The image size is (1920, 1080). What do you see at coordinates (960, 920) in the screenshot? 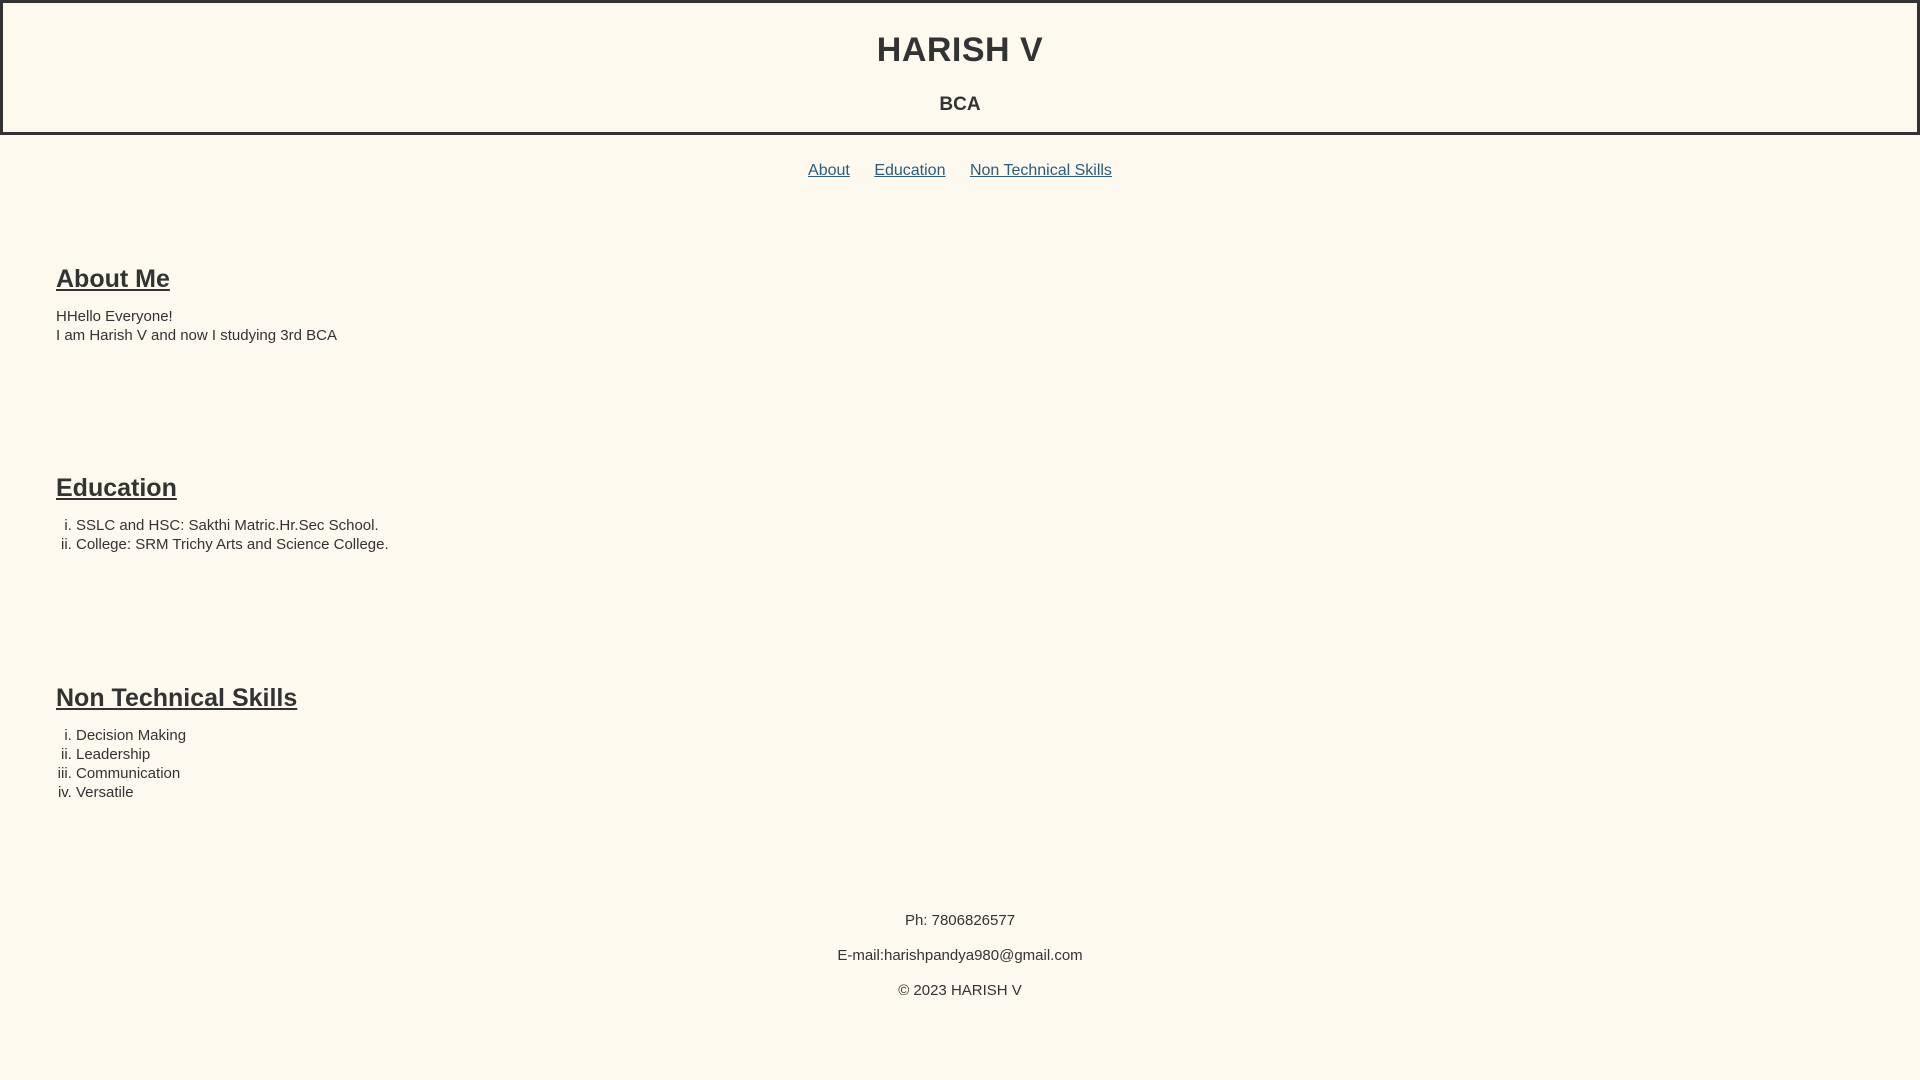
I see `footer-phone: Ph: 7806826577` at bounding box center [960, 920].